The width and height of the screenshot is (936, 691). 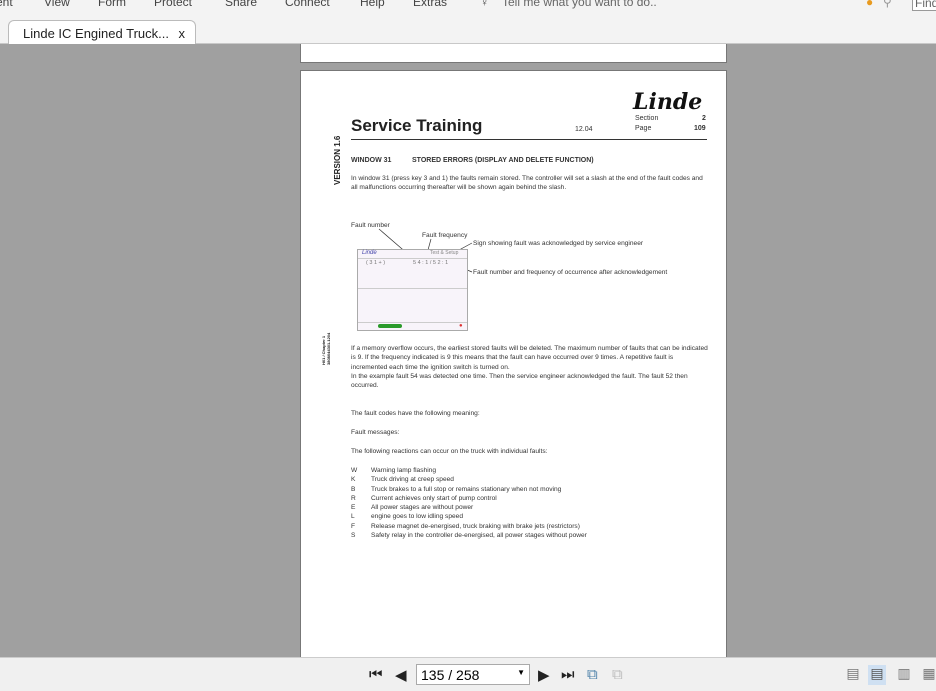 What do you see at coordinates (461, 326) in the screenshot?
I see `screen-alert-icon: ●` at bounding box center [461, 326].